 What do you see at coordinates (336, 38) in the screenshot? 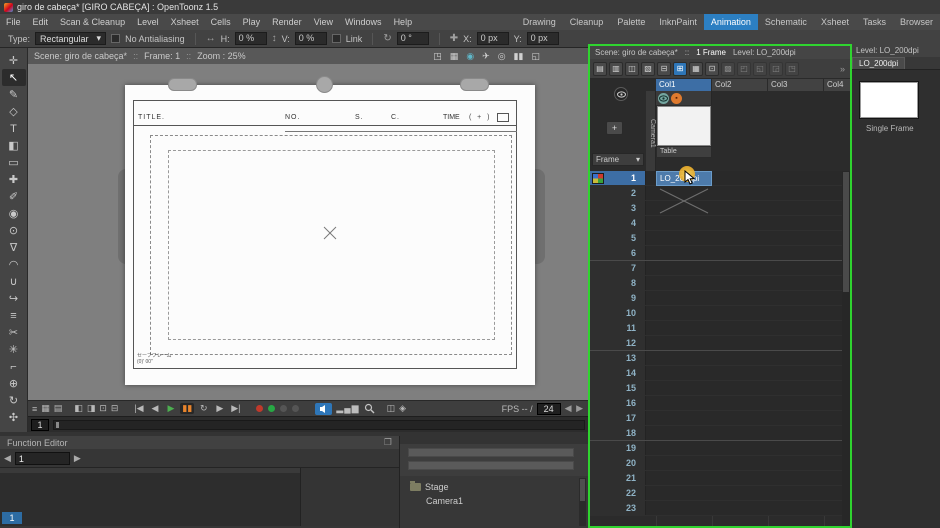
I see `link-checkbox` at bounding box center [336, 38].